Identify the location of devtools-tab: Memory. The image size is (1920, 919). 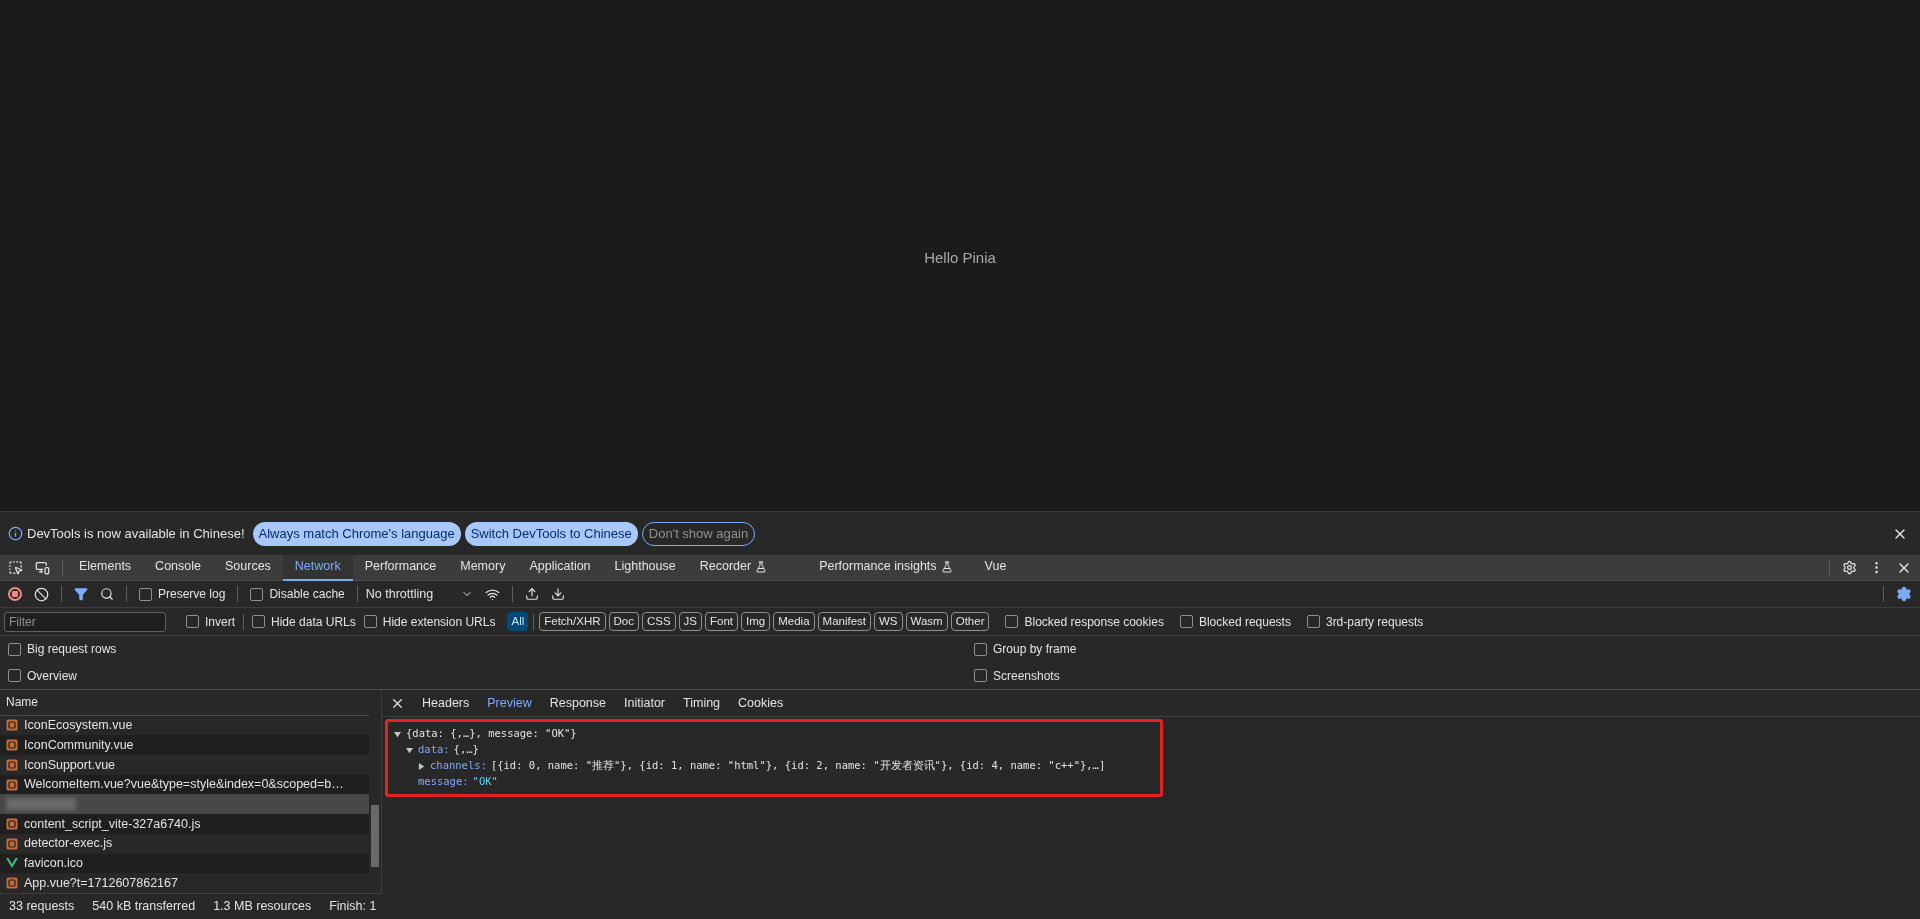
(483, 567).